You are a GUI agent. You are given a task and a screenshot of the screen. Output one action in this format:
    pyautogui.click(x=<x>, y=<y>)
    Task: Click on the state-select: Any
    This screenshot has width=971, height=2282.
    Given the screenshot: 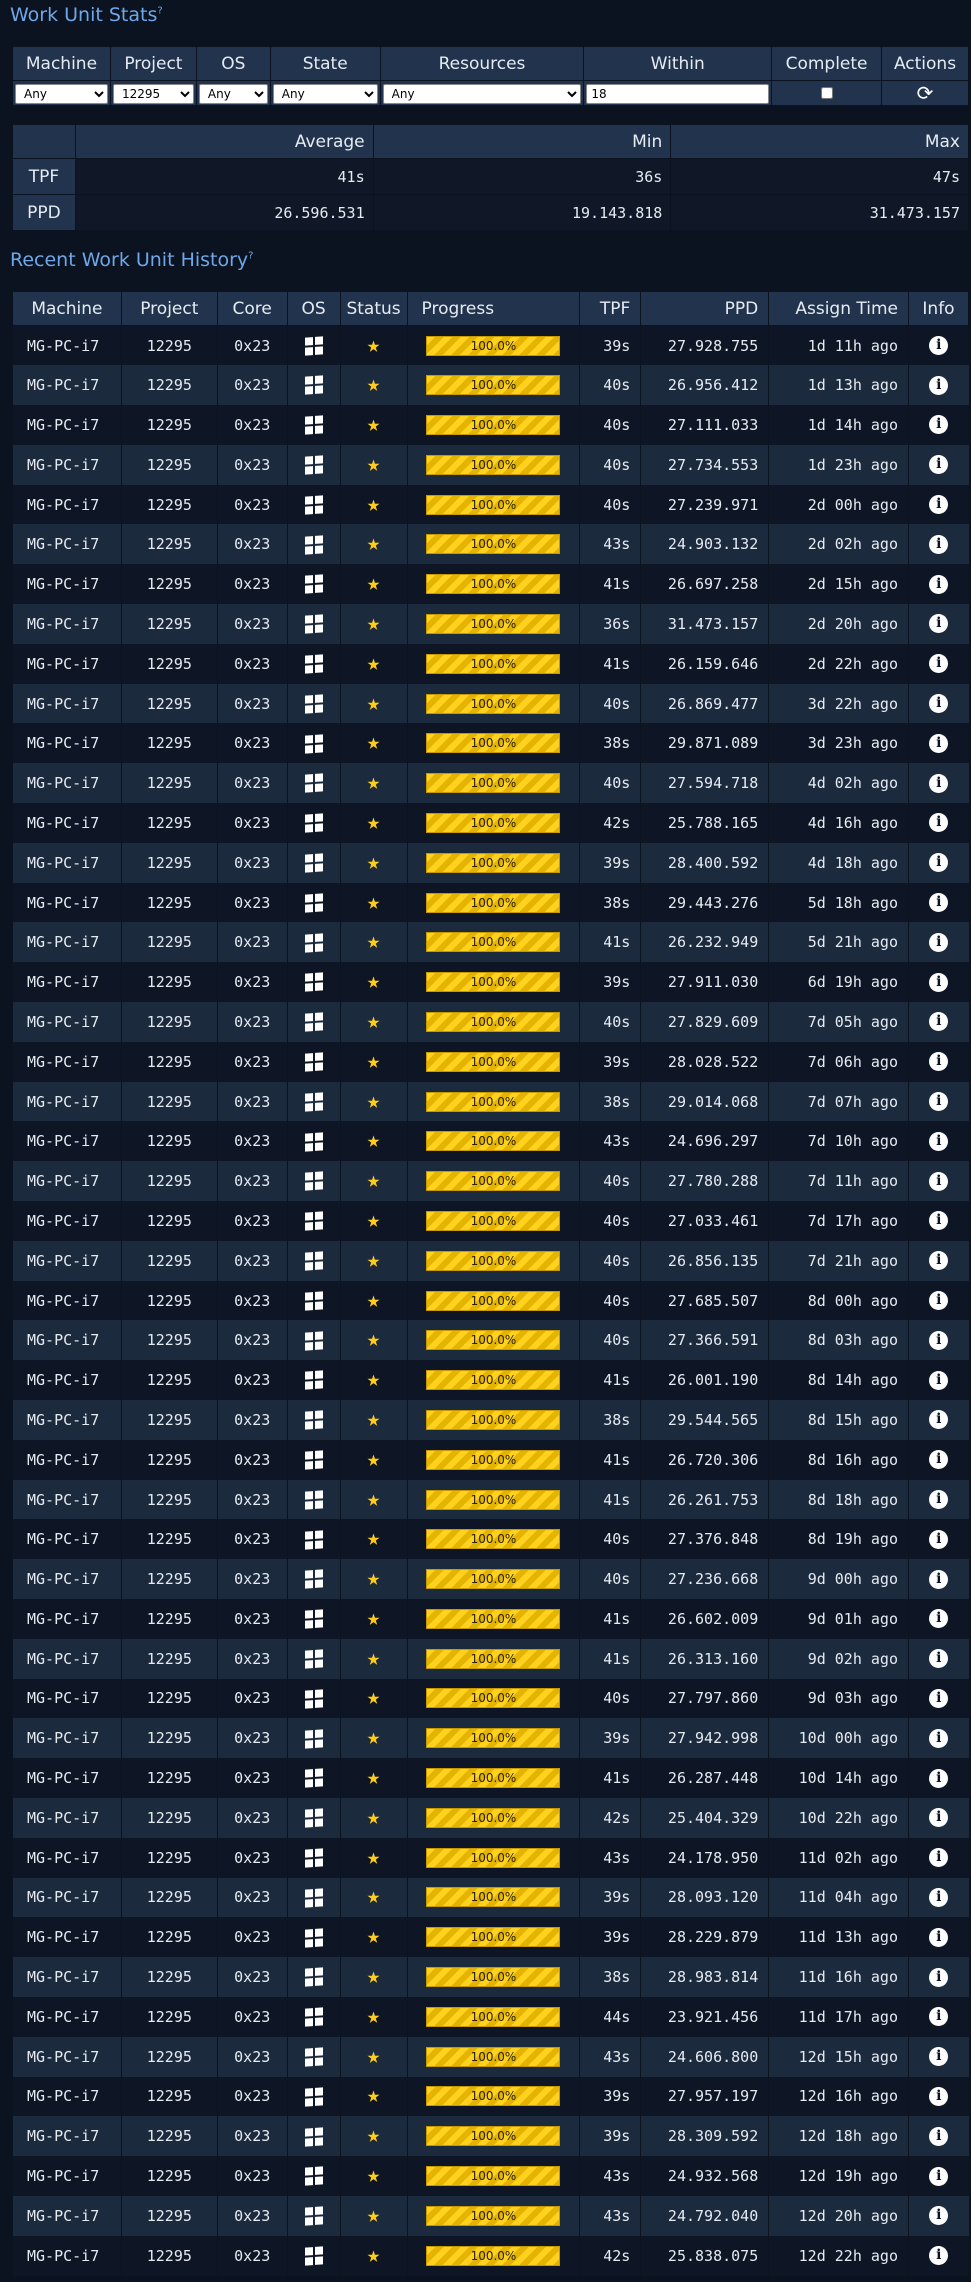 What is the action you would take?
    pyautogui.click(x=325, y=93)
    